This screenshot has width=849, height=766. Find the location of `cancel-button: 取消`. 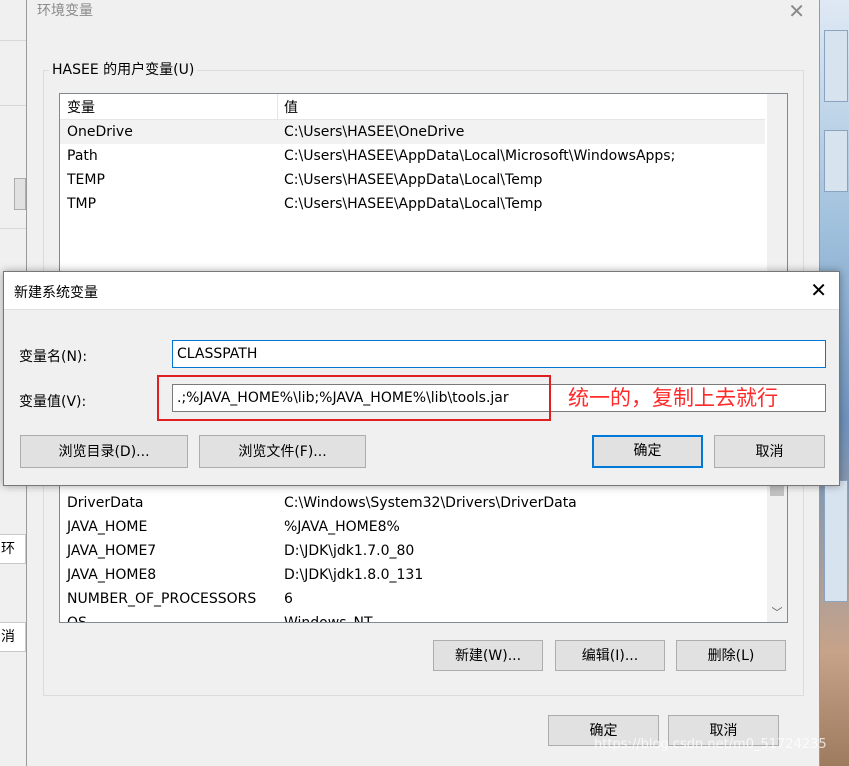

cancel-button: 取消 is located at coordinates (769, 451).